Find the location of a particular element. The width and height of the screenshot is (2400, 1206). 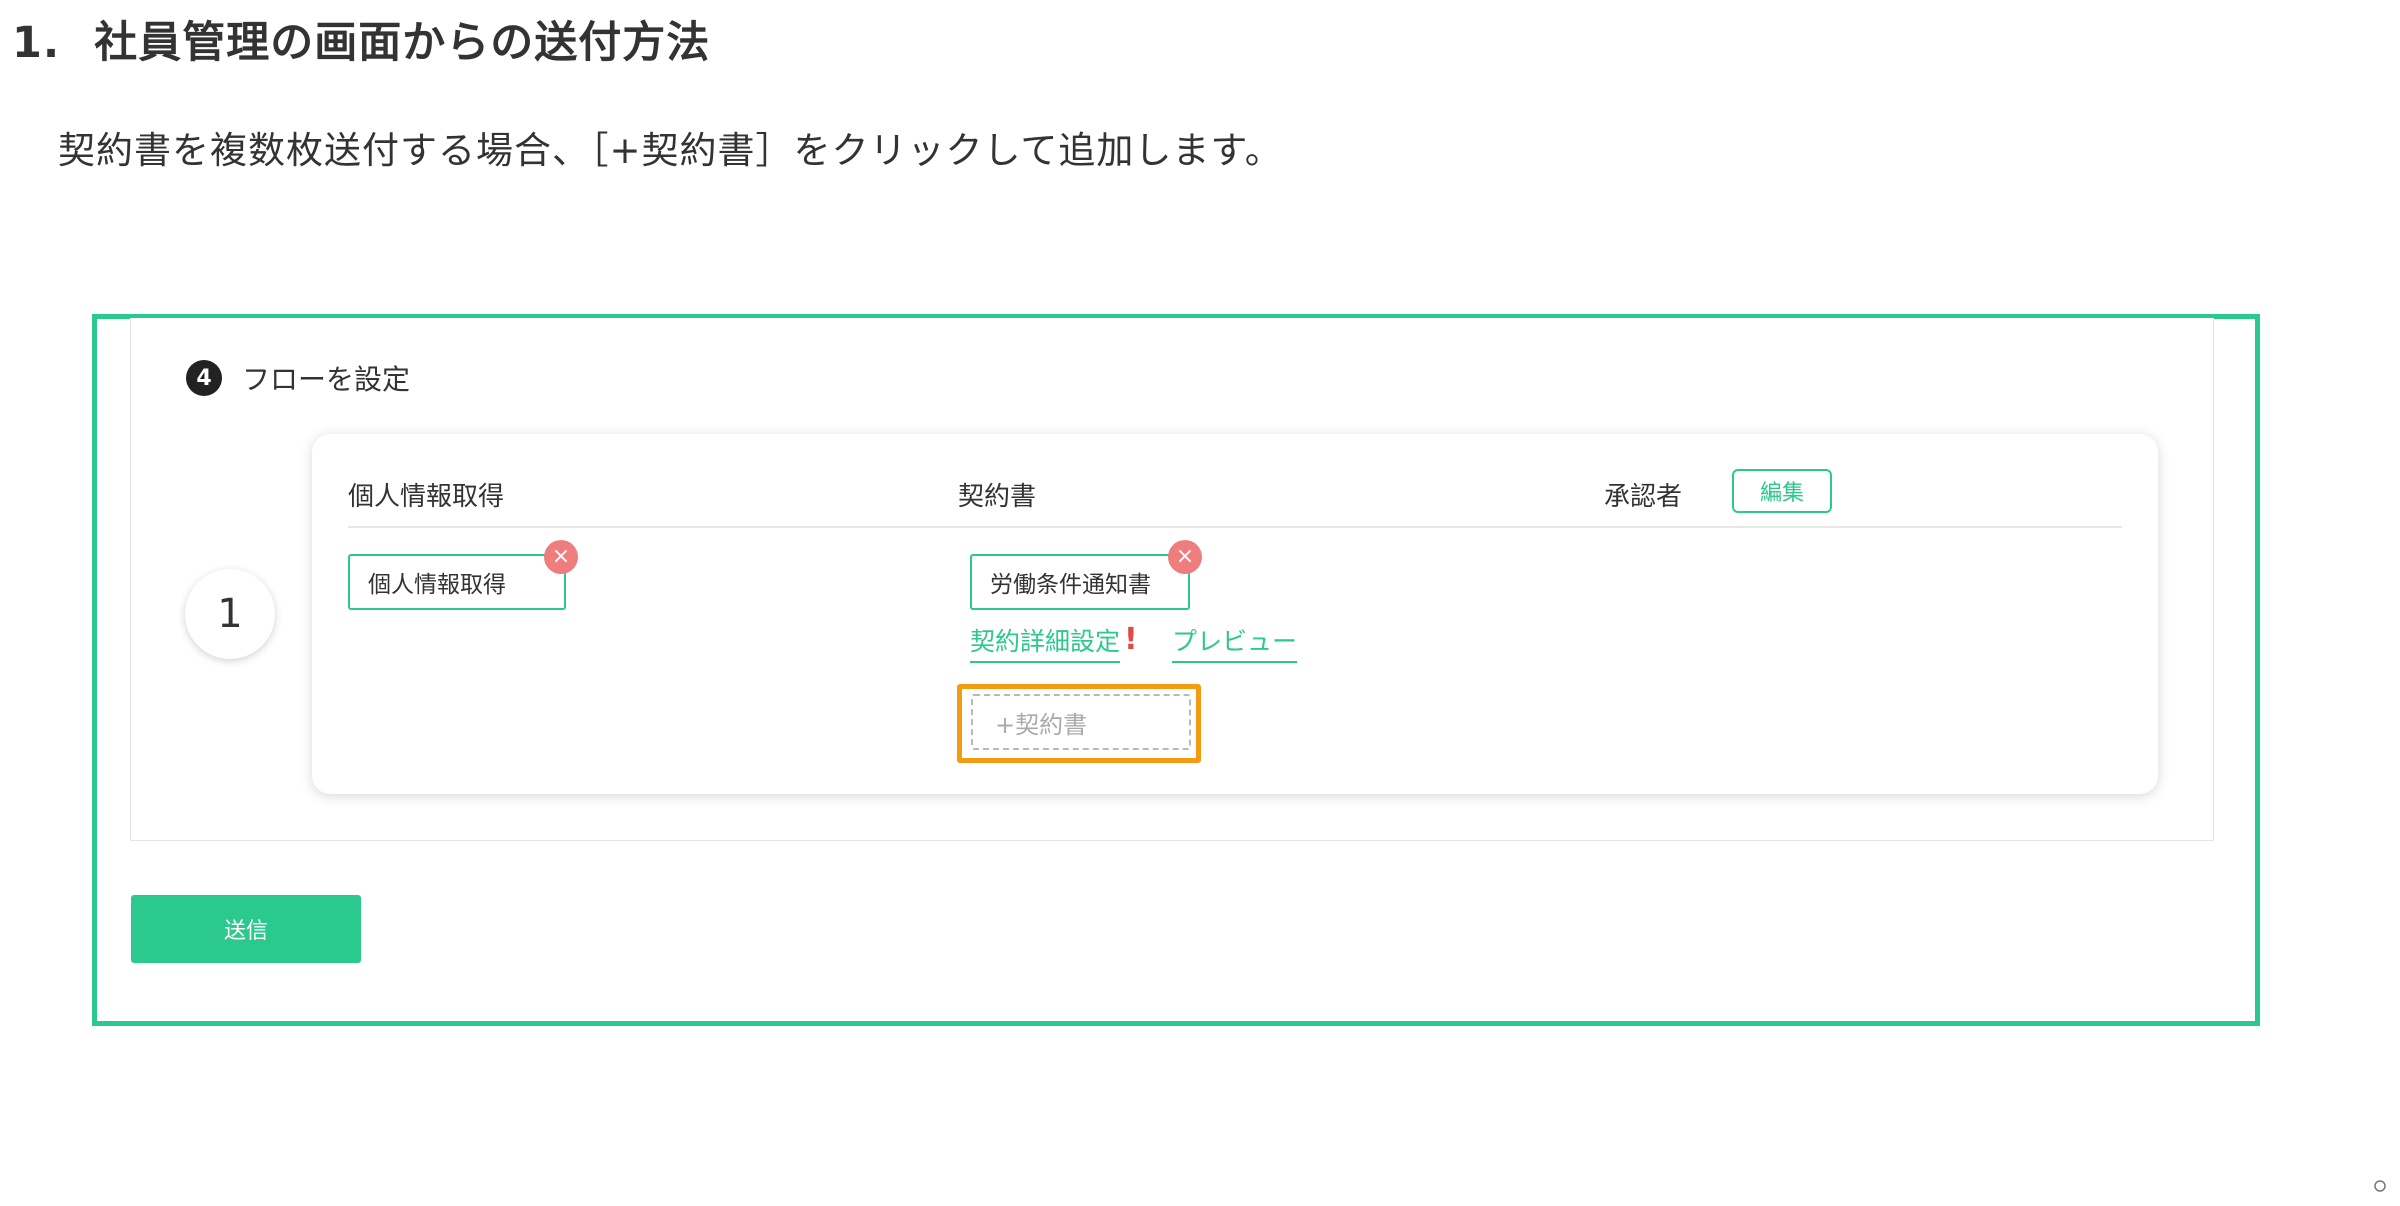

preview-link: プレビュー is located at coordinates (1235, 642).